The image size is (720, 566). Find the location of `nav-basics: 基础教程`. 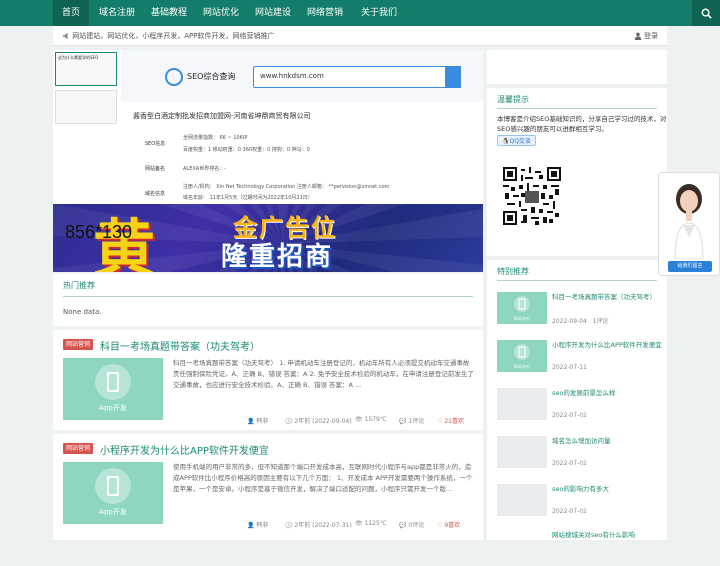

nav-basics: 基础教程 is located at coordinates (169, 13).